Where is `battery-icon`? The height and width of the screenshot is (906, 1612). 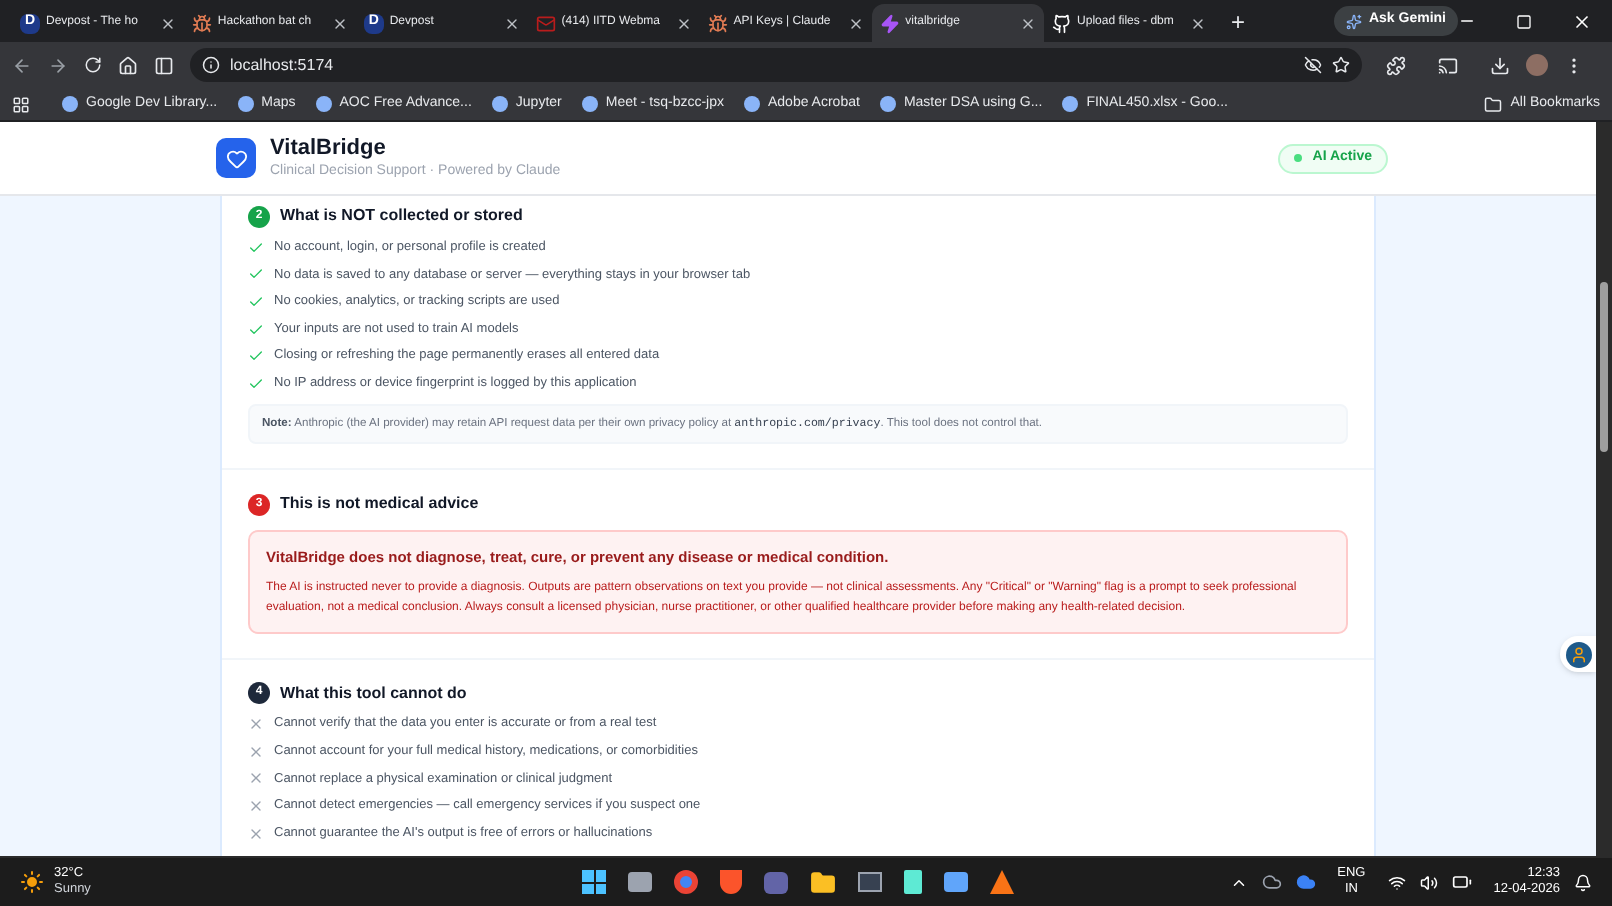 battery-icon is located at coordinates (1461, 882).